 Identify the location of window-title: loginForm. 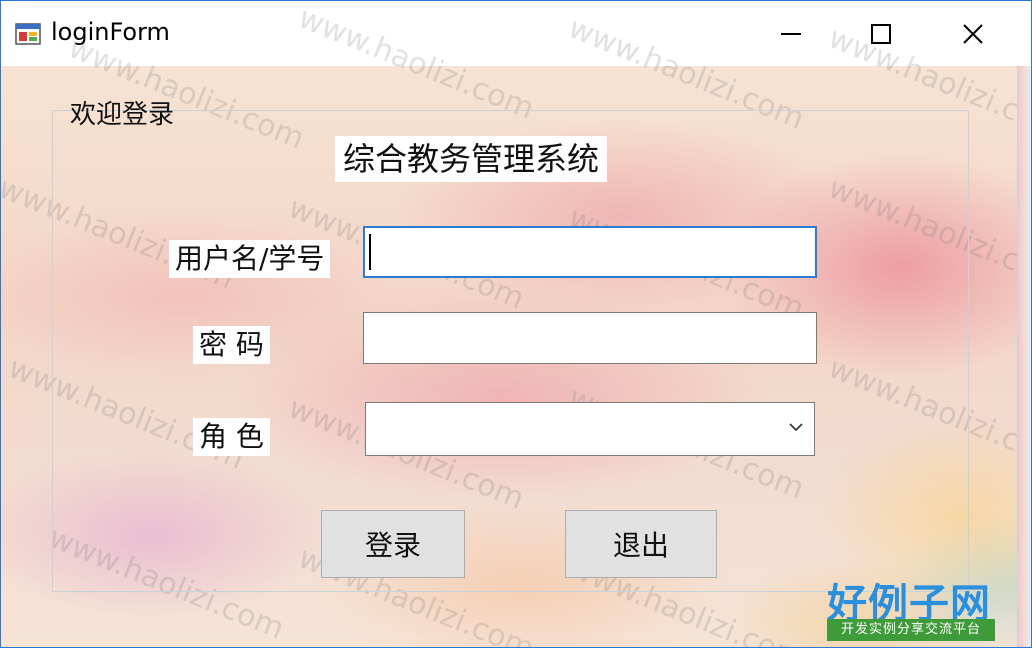
(110, 32).